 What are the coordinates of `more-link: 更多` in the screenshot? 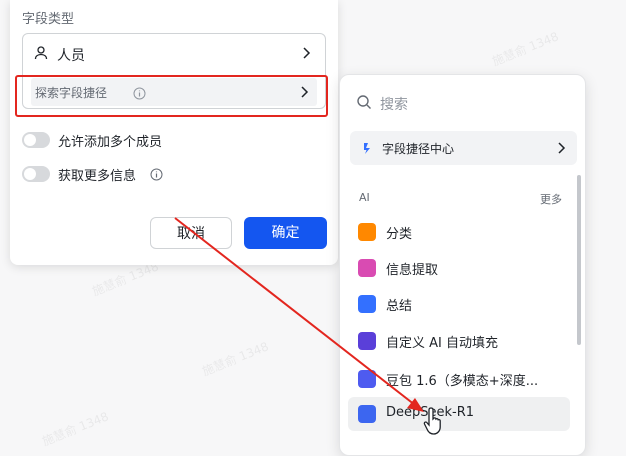 It's located at (551, 199).